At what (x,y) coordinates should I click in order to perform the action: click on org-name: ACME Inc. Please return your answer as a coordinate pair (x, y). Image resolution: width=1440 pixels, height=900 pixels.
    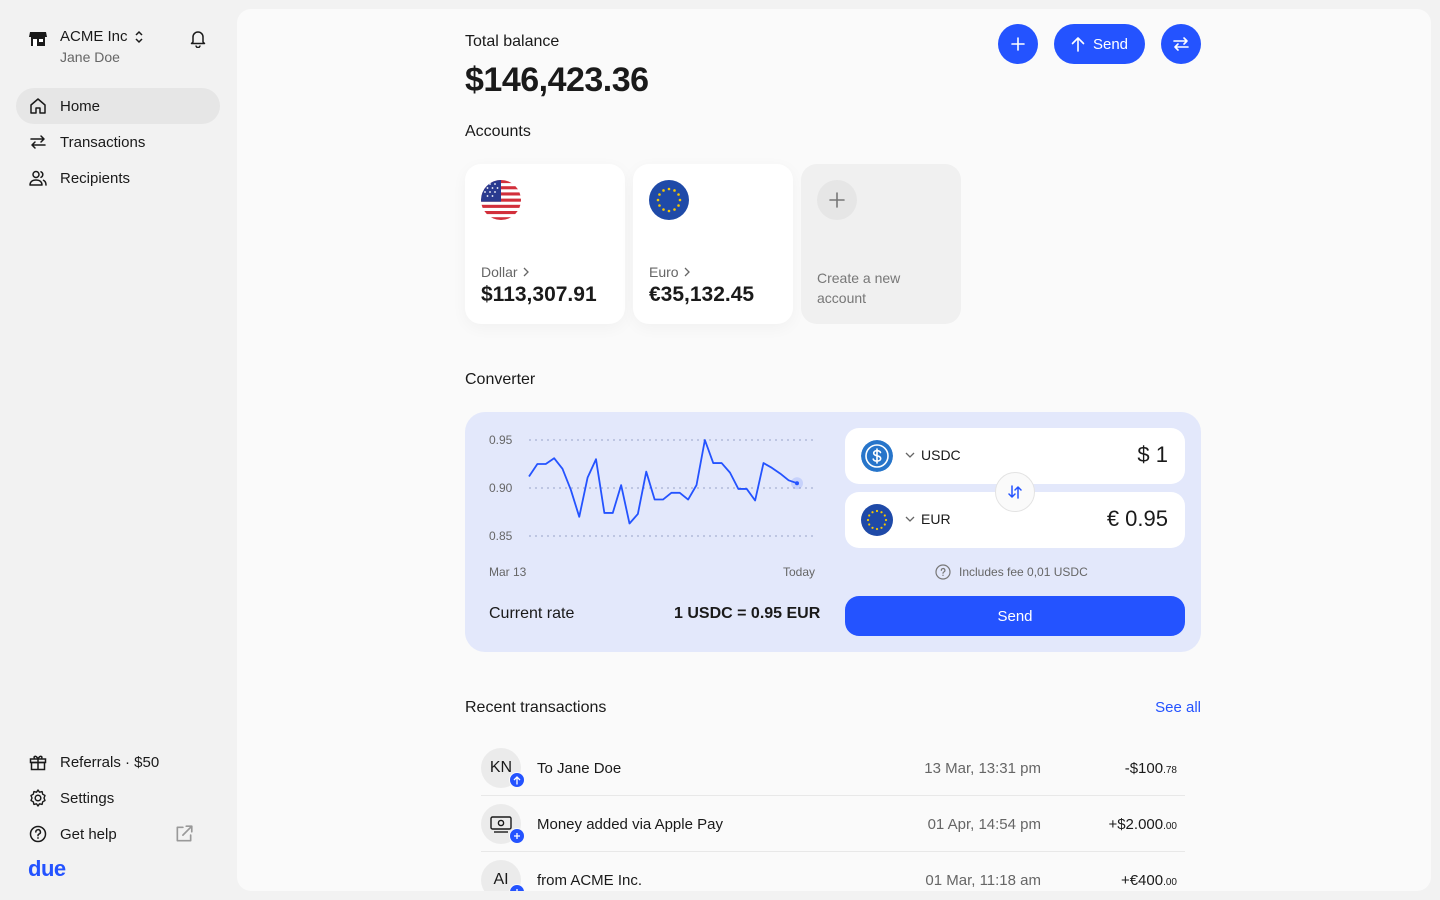
    Looking at the image, I should click on (94, 36).